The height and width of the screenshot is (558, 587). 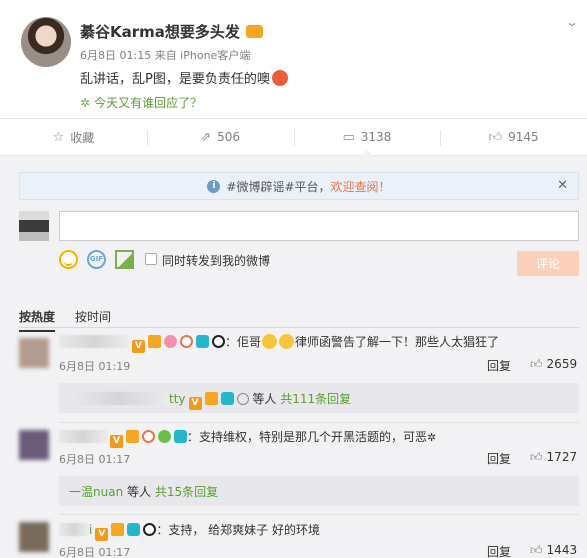 I want to click on replier-name, so click(x=119, y=398).